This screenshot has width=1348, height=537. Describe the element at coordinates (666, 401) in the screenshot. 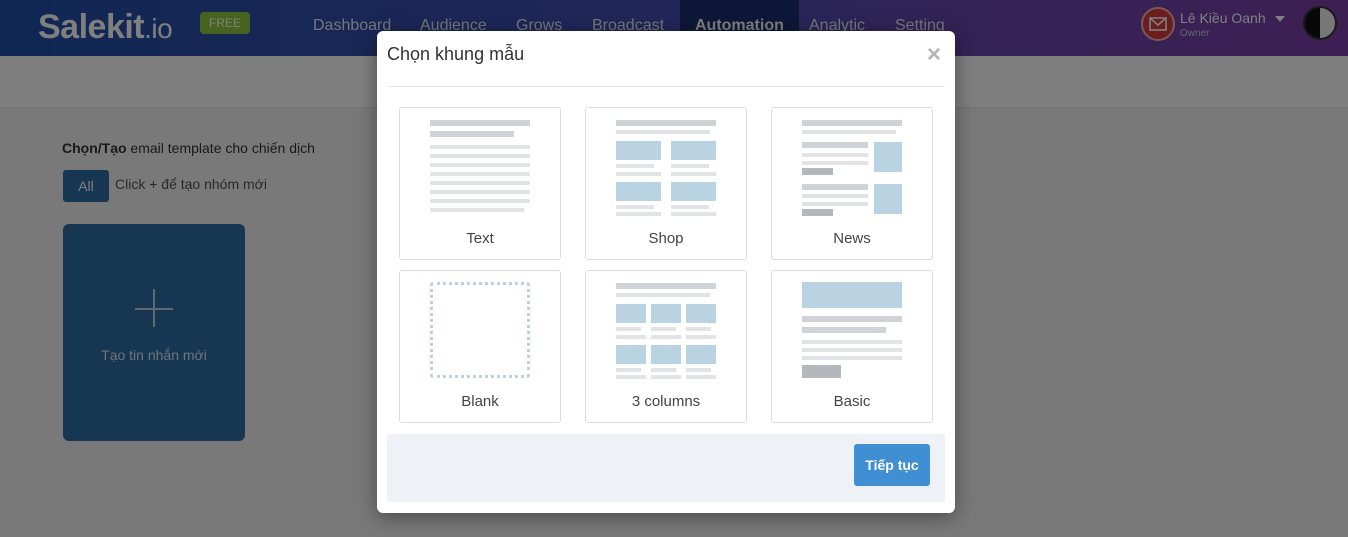

I see `template-label: 3 columns` at that location.